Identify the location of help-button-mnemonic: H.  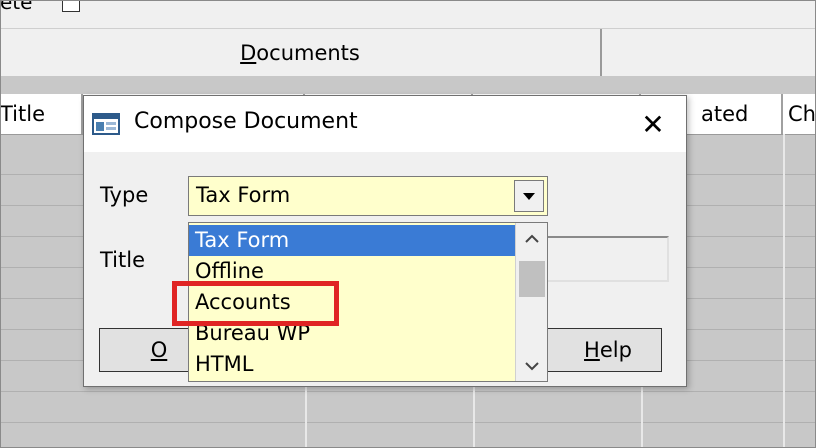
(592, 350).